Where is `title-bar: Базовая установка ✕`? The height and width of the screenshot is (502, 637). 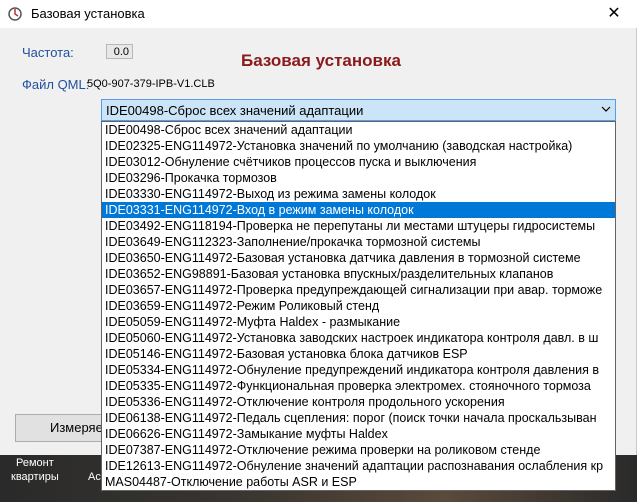 title-bar: Базовая установка ✕ is located at coordinates (318, 14).